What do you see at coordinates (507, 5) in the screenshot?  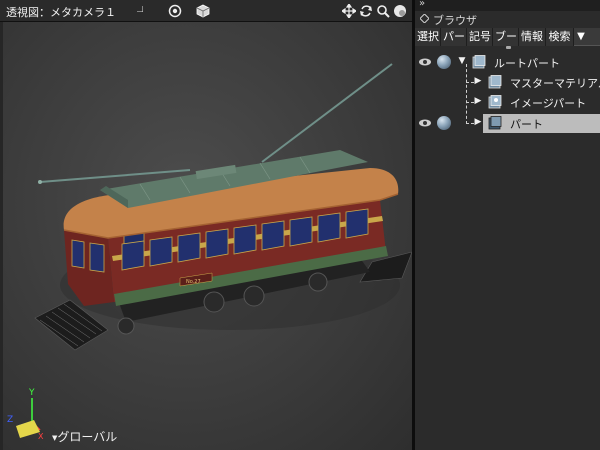 I see `panel-collapse-bar: »` at bounding box center [507, 5].